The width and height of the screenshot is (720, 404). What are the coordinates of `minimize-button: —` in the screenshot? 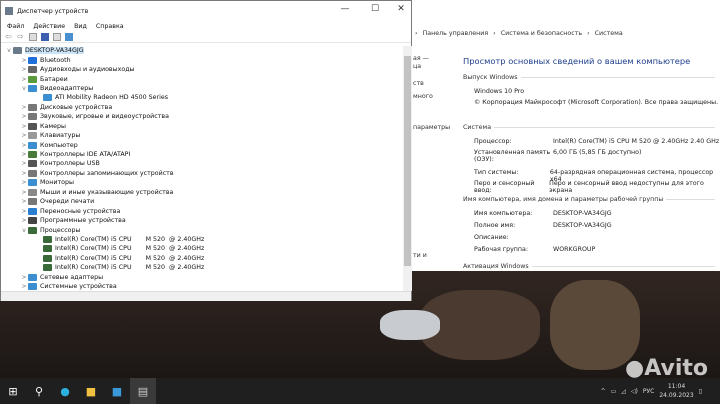 It's located at (345, 11).